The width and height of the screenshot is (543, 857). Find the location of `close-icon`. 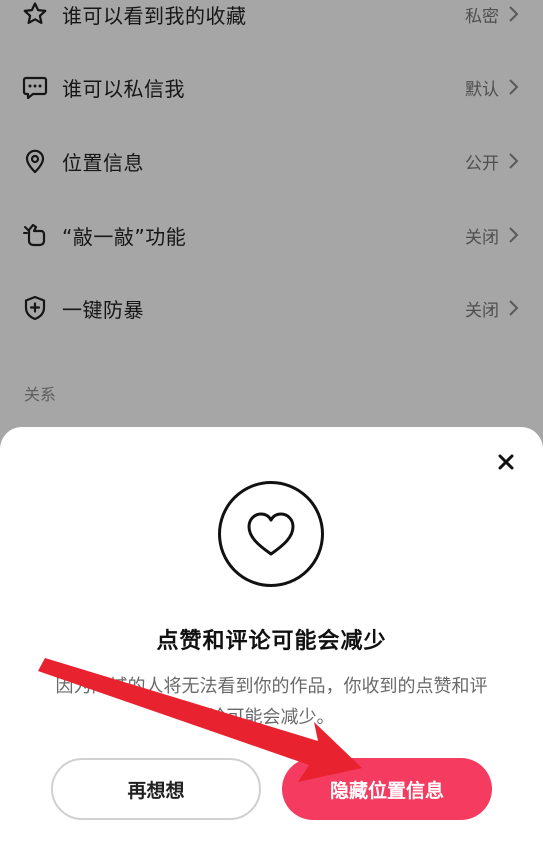

close-icon is located at coordinates (506, 462).